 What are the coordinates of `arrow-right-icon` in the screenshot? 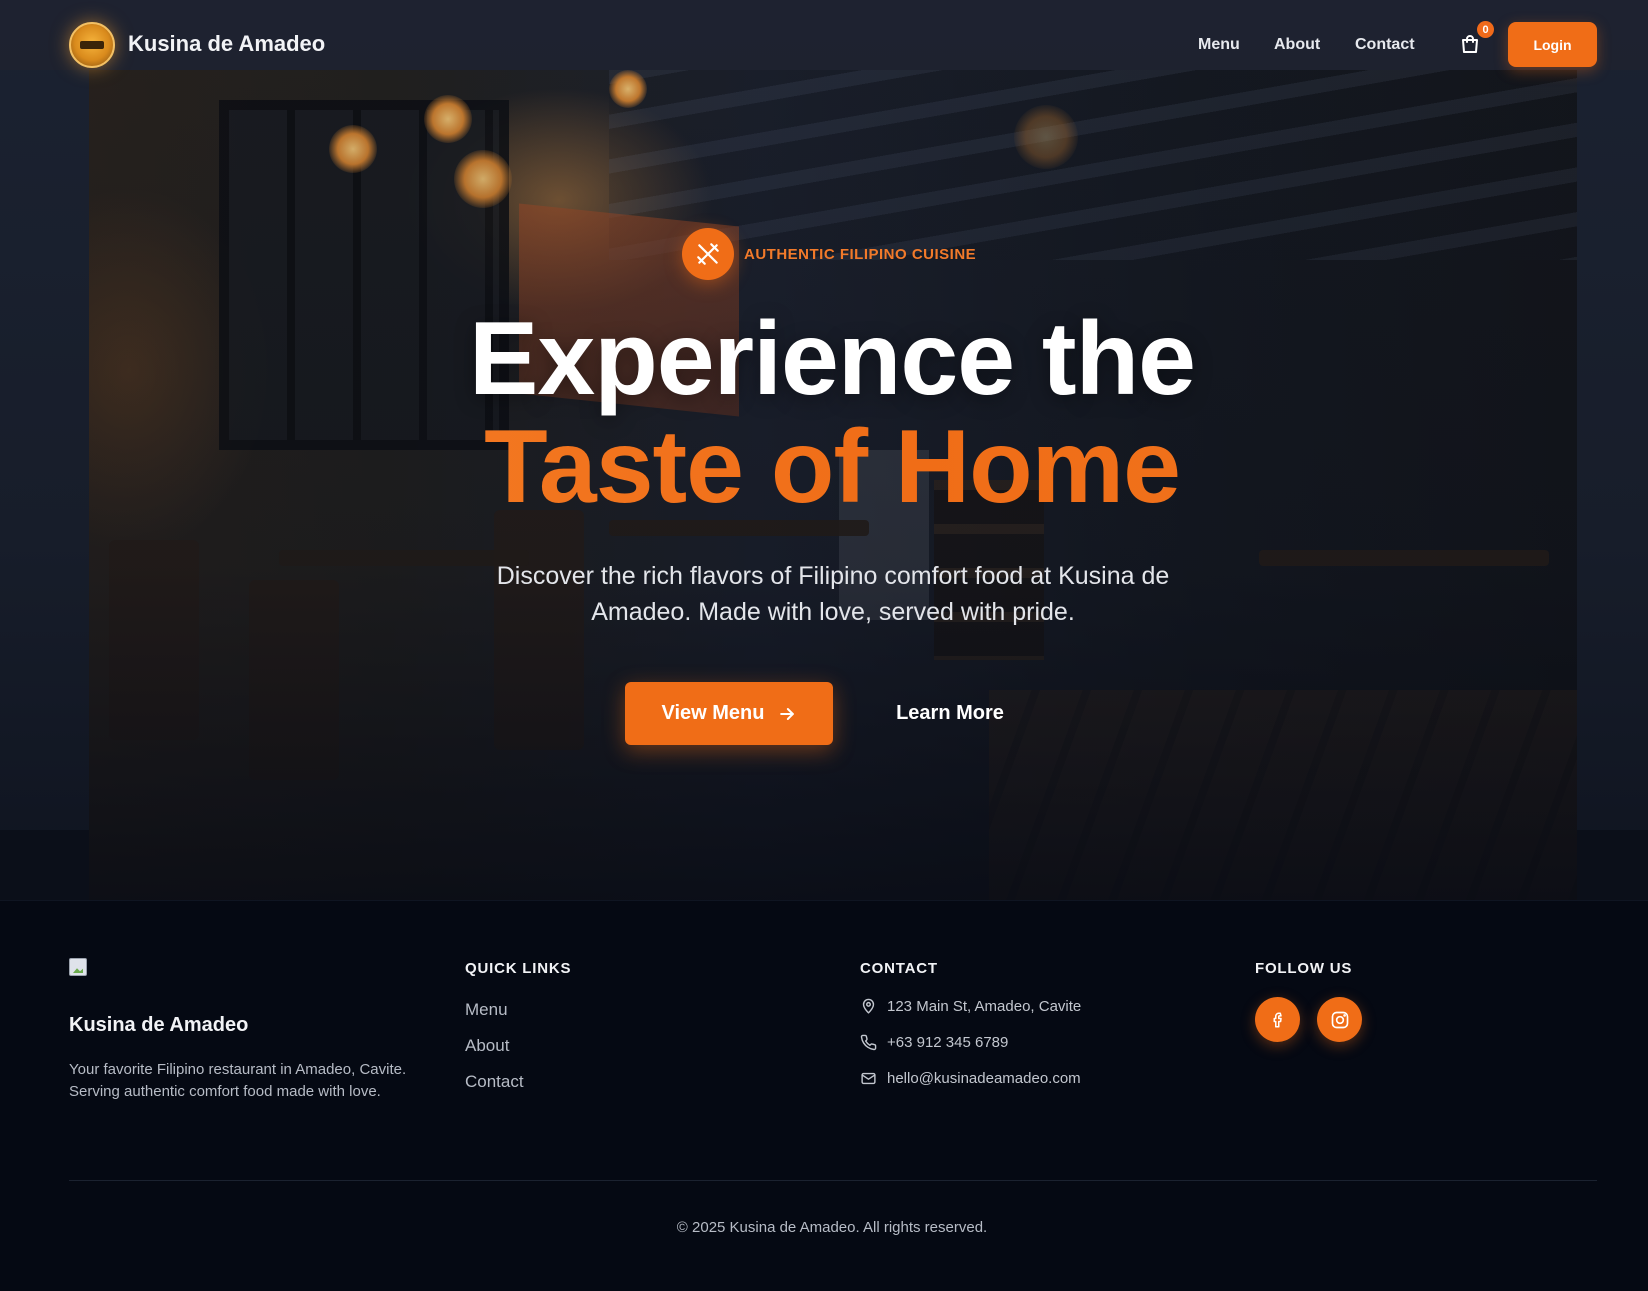 It's located at (786, 713).